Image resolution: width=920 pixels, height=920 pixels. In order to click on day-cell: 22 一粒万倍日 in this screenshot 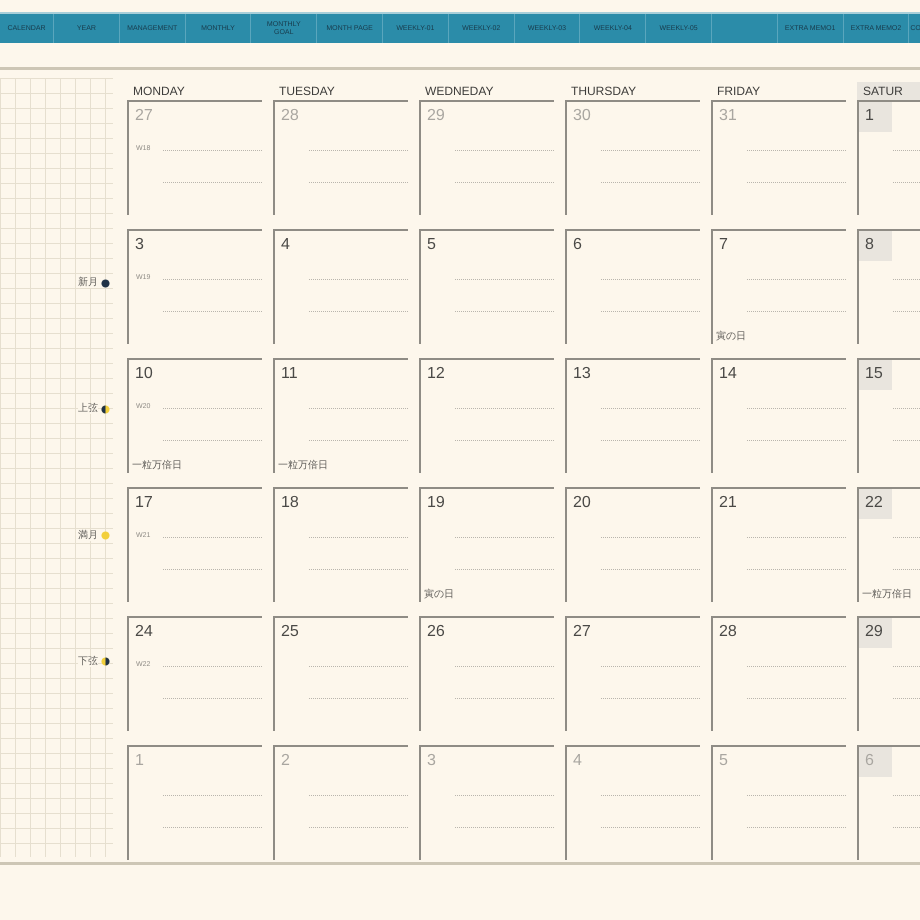, I will do `click(888, 544)`.